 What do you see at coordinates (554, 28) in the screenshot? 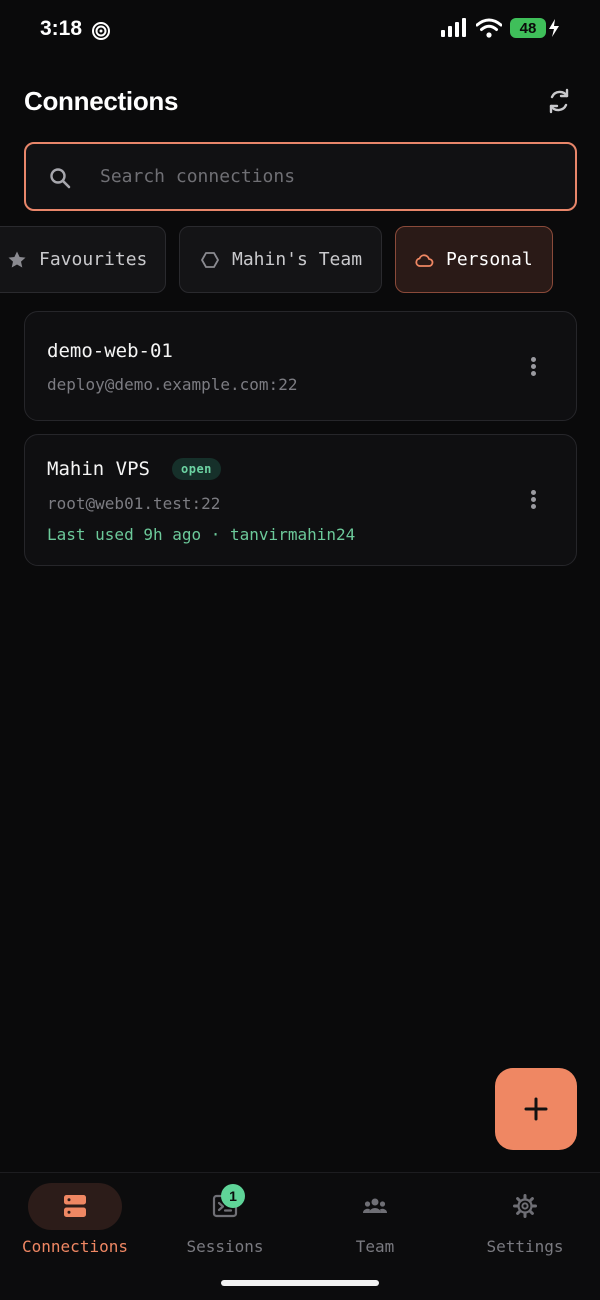
I see `charging-icon` at bounding box center [554, 28].